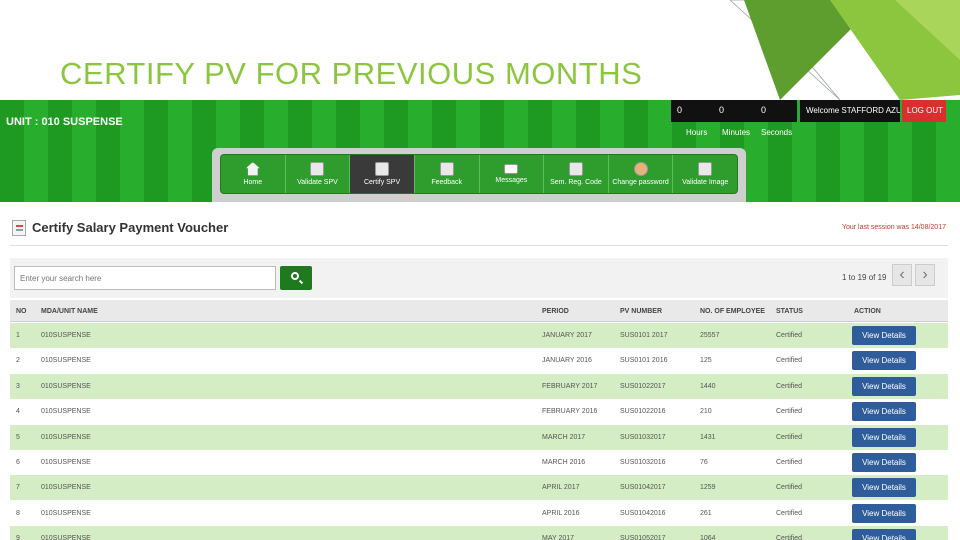 The image size is (960, 540). What do you see at coordinates (708, 488) in the screenshot?
I see `cell-employee-count: 1259` at bounding box center [708, 488].